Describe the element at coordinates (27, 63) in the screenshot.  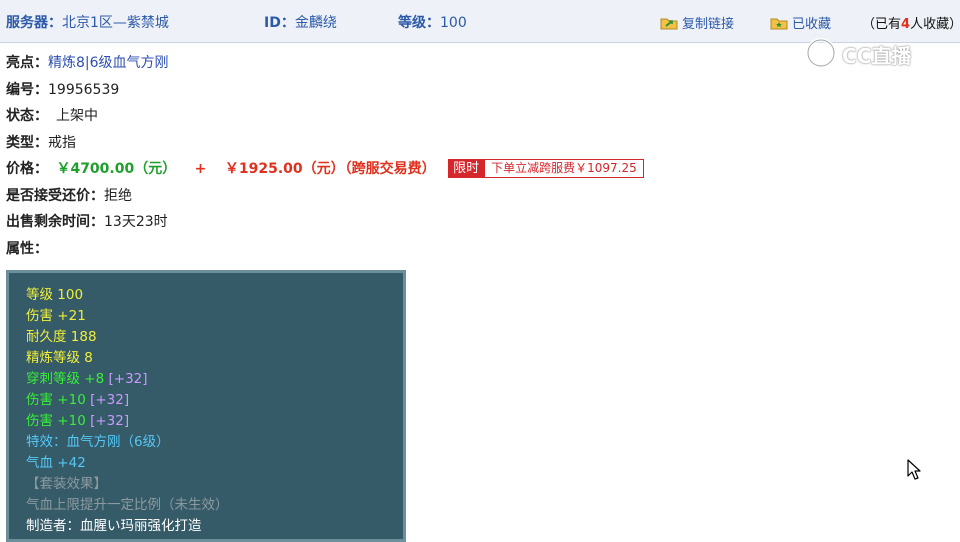
I see `highlight-label: 亮点：` at that location.